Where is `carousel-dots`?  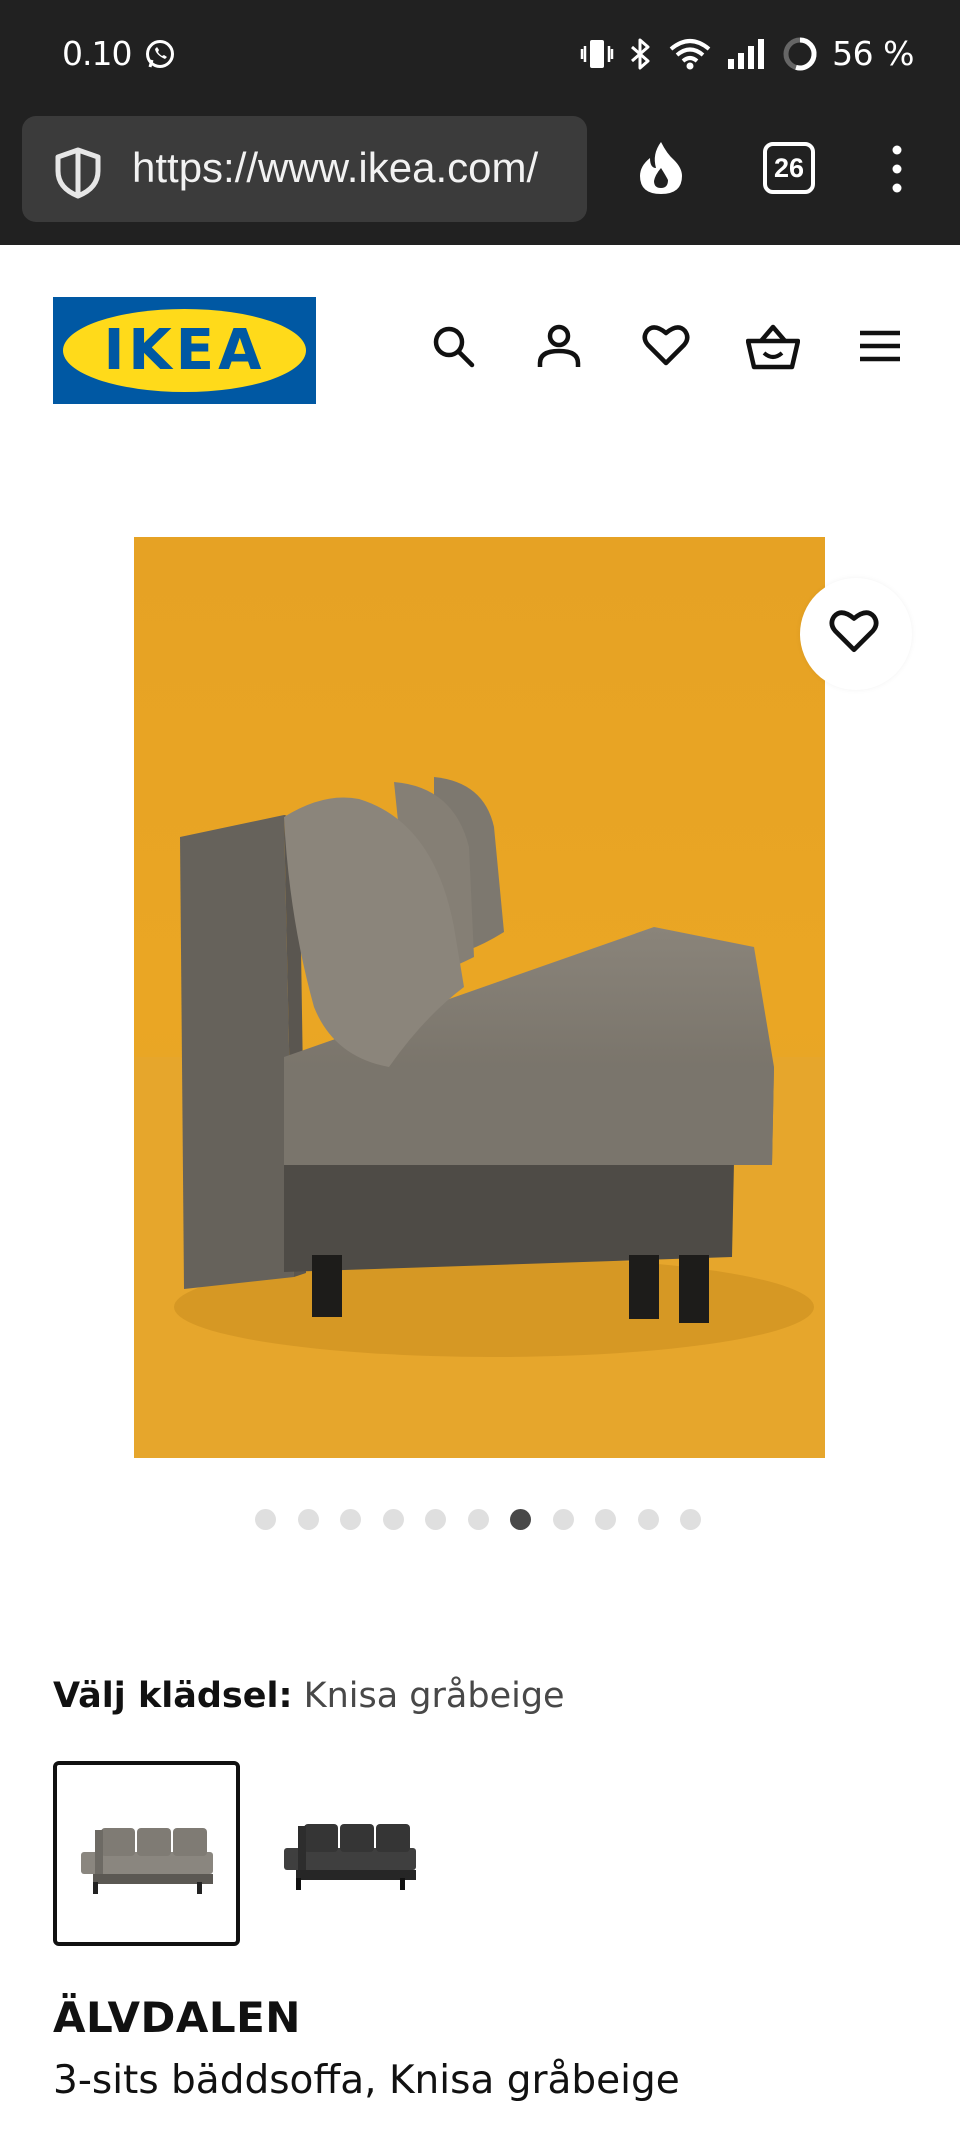
carousel-dots is located at coordinates (478, 1519).